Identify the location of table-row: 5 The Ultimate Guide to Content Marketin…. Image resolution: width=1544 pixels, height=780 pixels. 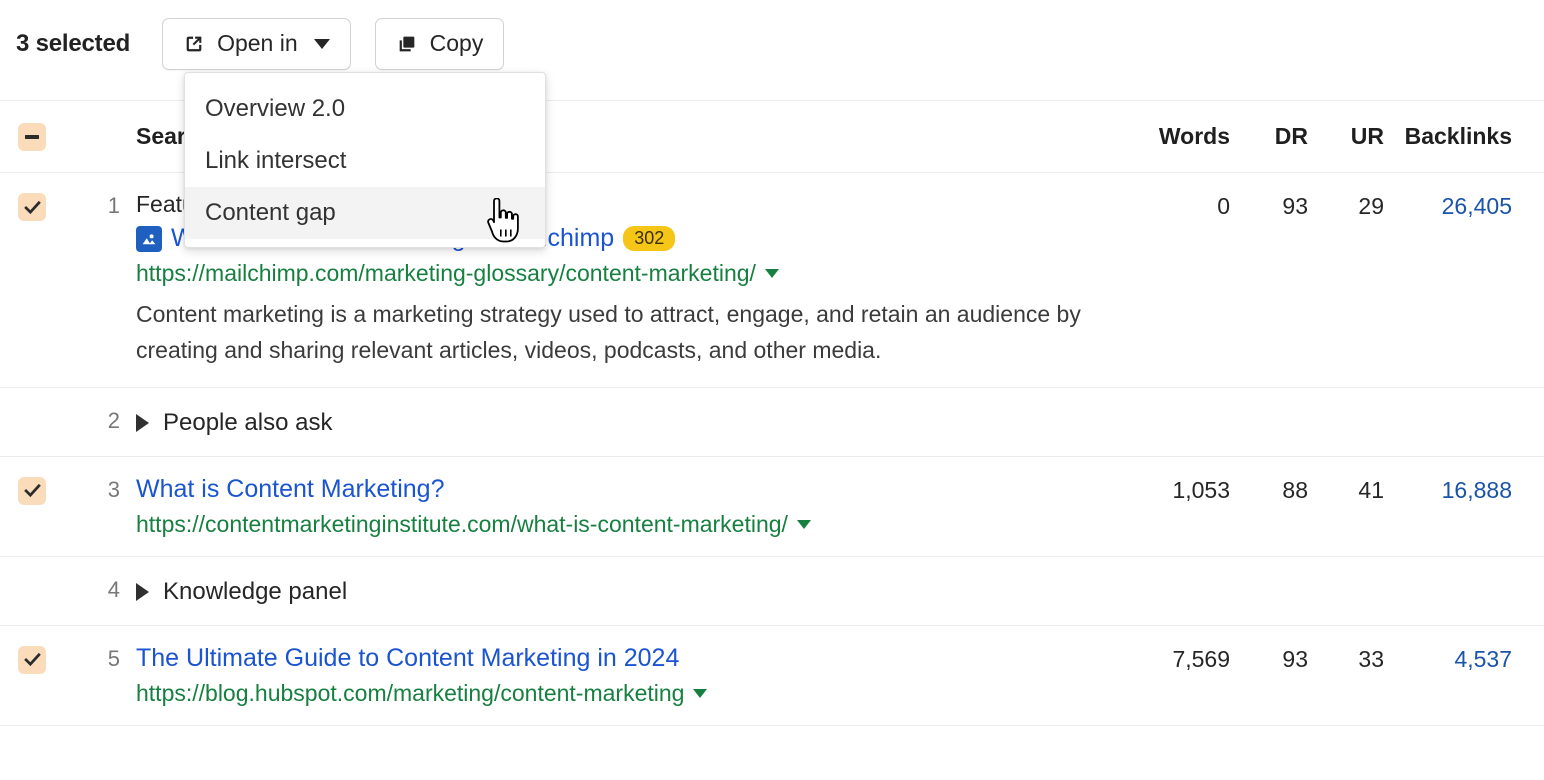
(772, 676).